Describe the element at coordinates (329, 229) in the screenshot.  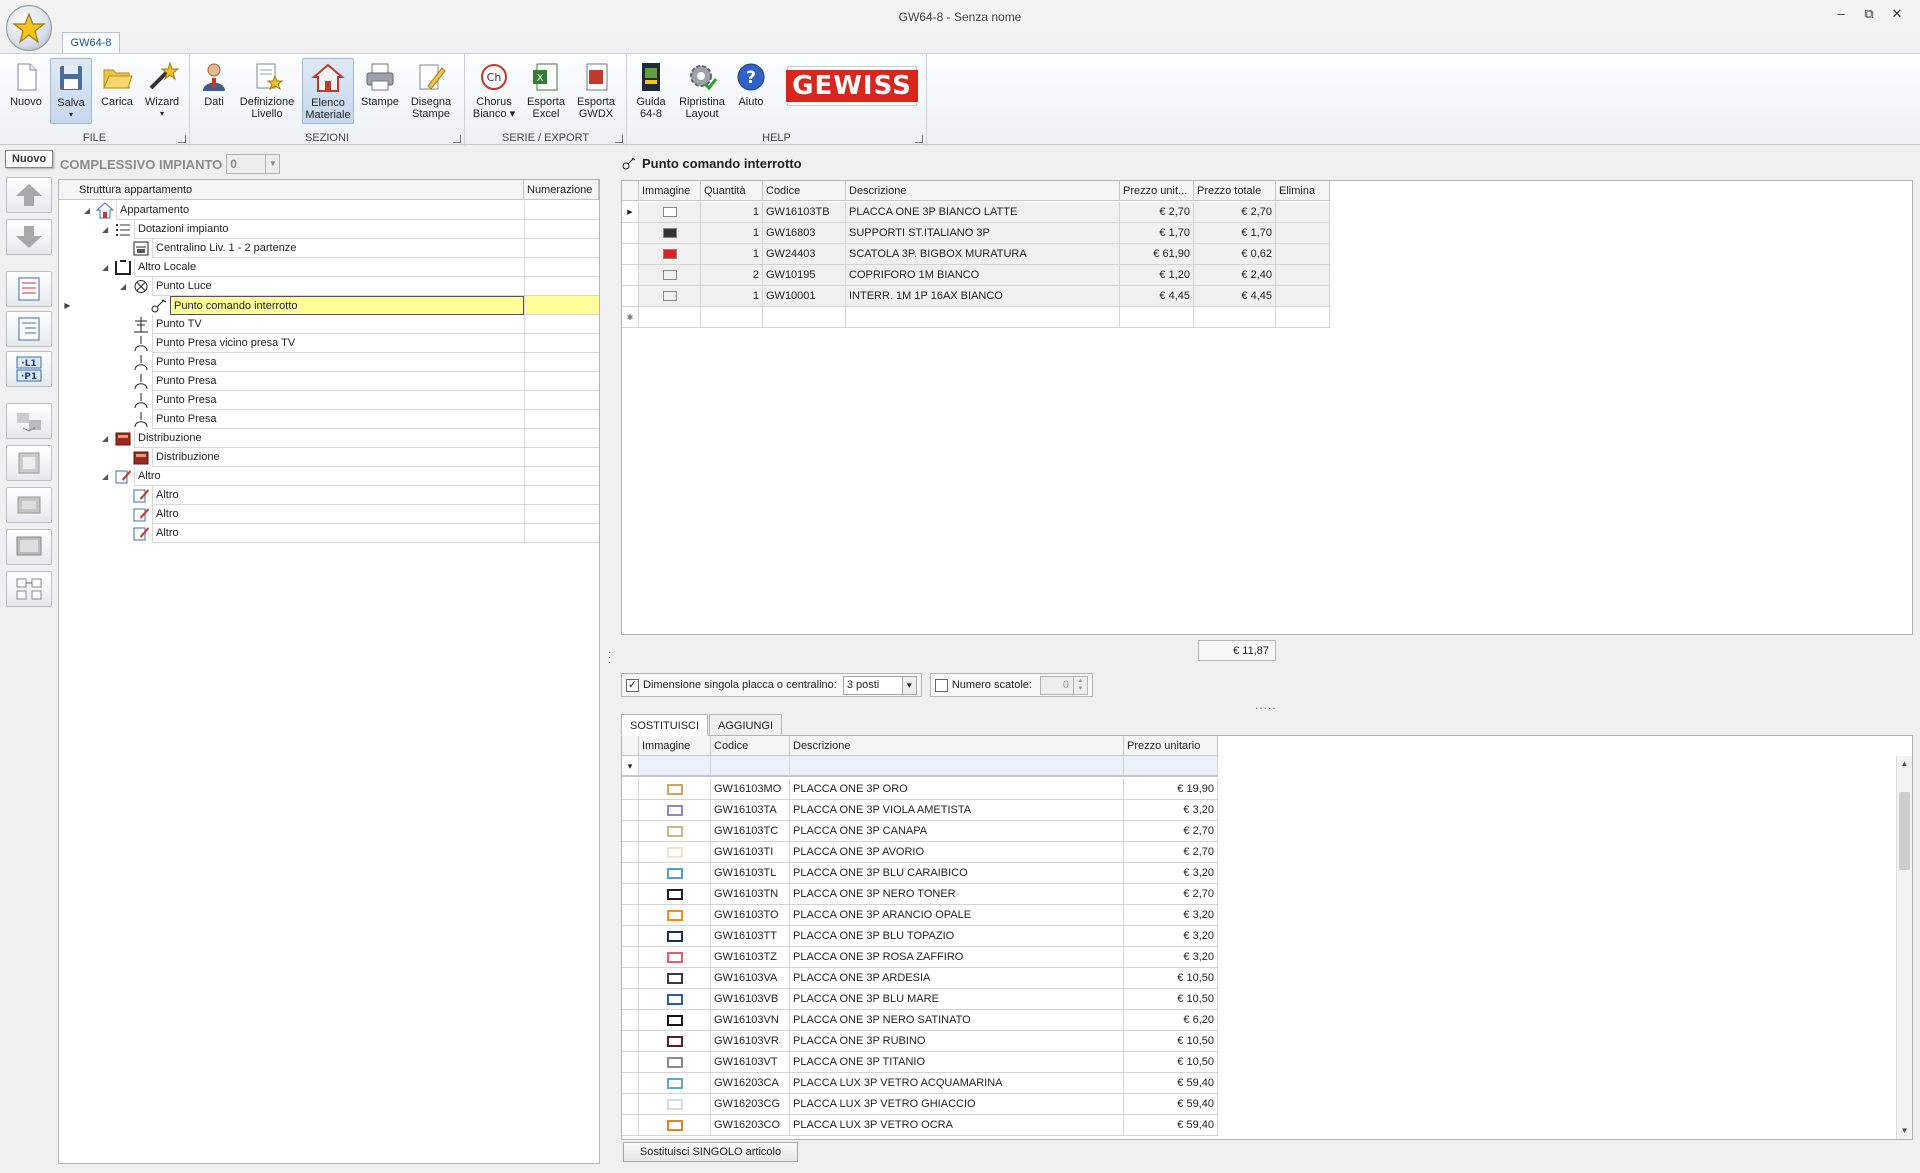
I see `tree-node: ◢ Dotazioni impianto` at that location.